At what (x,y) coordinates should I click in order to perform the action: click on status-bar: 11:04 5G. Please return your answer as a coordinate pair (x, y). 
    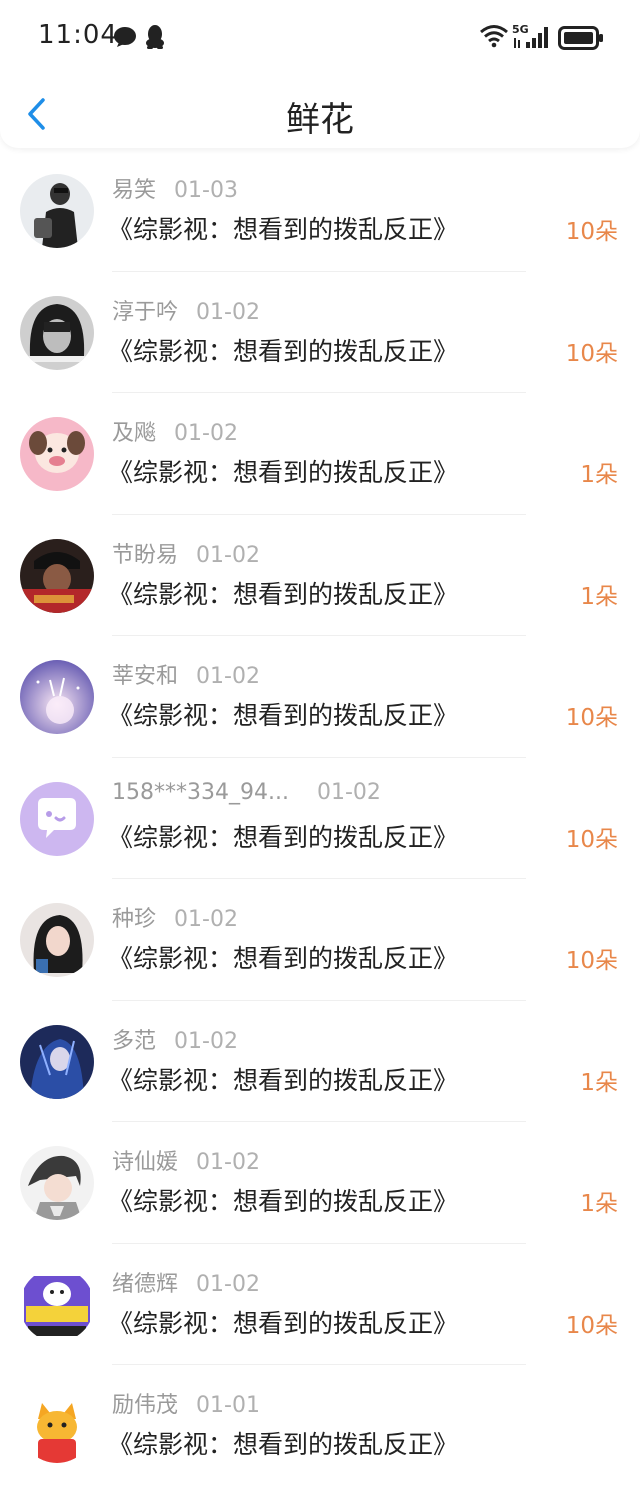
    Looking at the image, I should click on (320, 37).